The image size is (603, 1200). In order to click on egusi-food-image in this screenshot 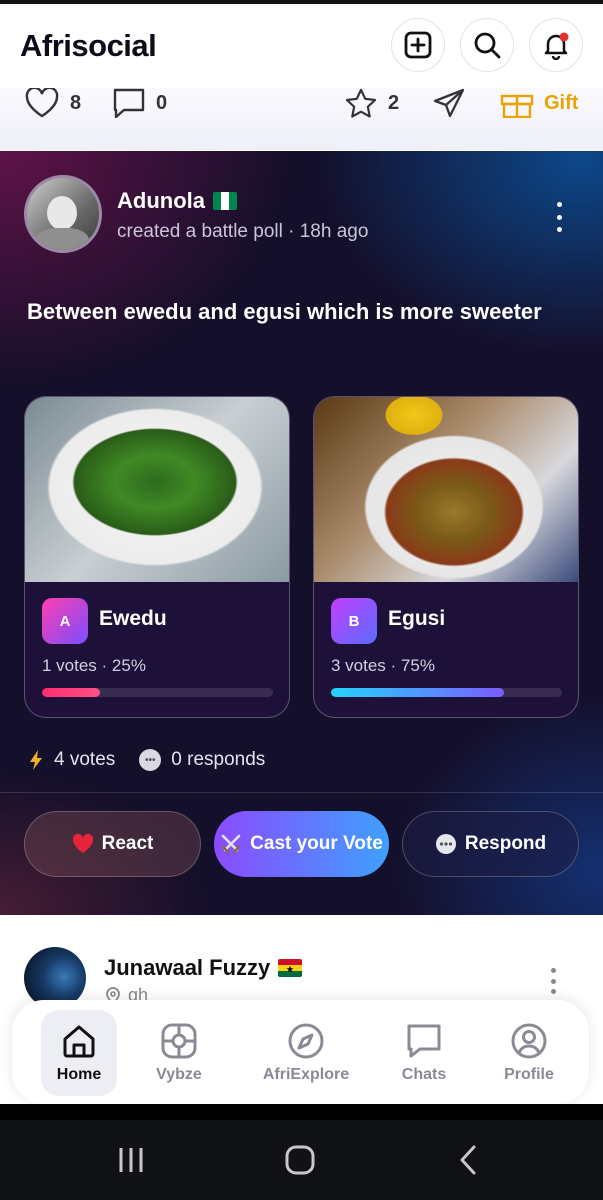, I will do `click(446, 489)`.